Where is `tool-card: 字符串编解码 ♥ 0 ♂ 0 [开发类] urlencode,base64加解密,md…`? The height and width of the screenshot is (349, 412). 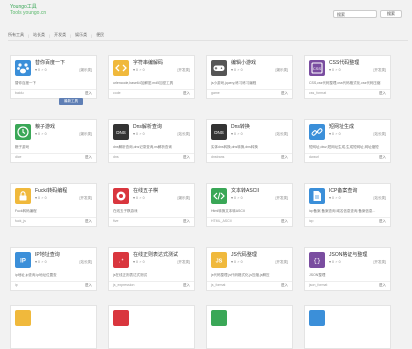 tool-card: 字符串编解码 ♥ 0 ♂ 0 [开发类] urlencode,base64加解密,md… is located at coordinates (151, 77).